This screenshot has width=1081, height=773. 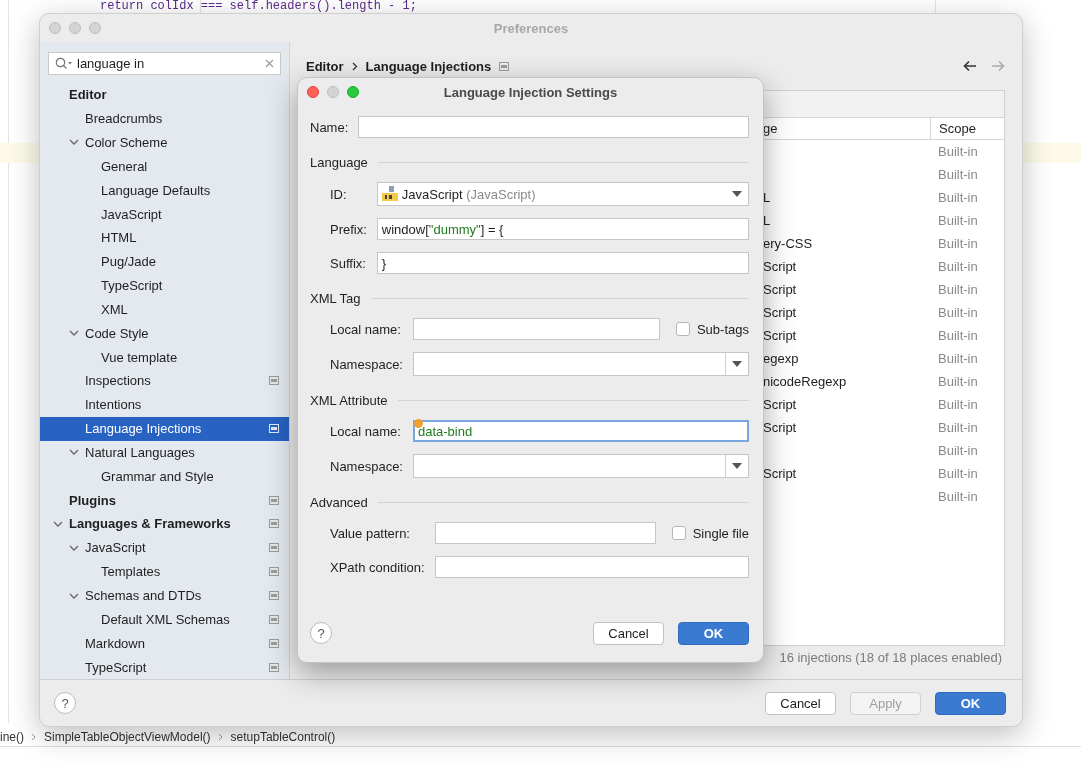 I want to click on breadcrumb-item: SimpleTableObjectViewModel(), so click(x=127, y=737).